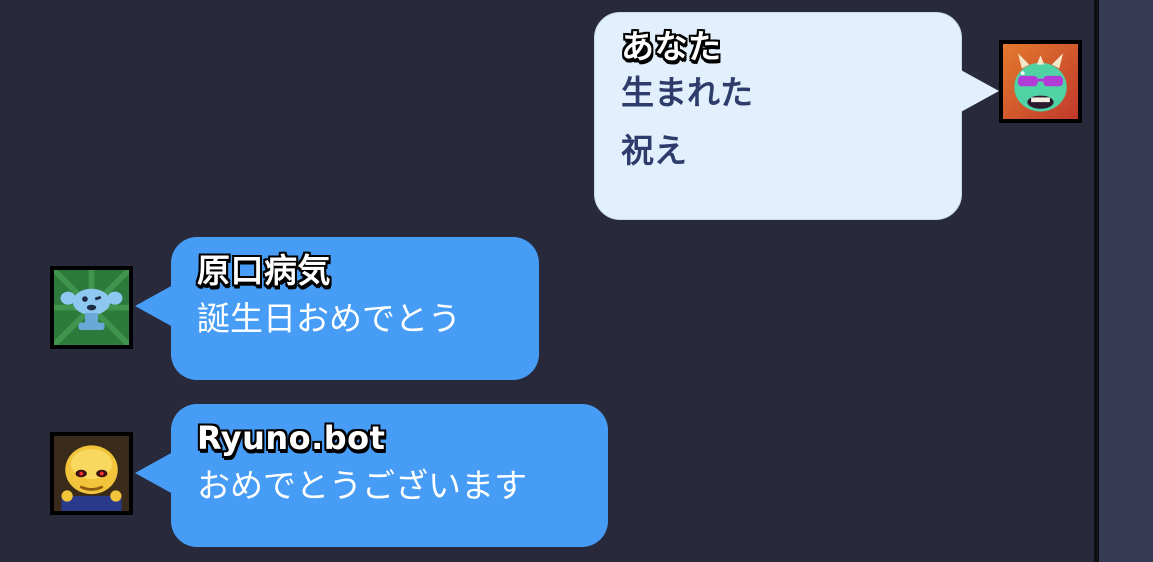 Image resolution: width=1153 pixels, height=562 pixels. Describe the element at coordinates (1126, 281) in the screenshot. I see `side-panel` at that location.